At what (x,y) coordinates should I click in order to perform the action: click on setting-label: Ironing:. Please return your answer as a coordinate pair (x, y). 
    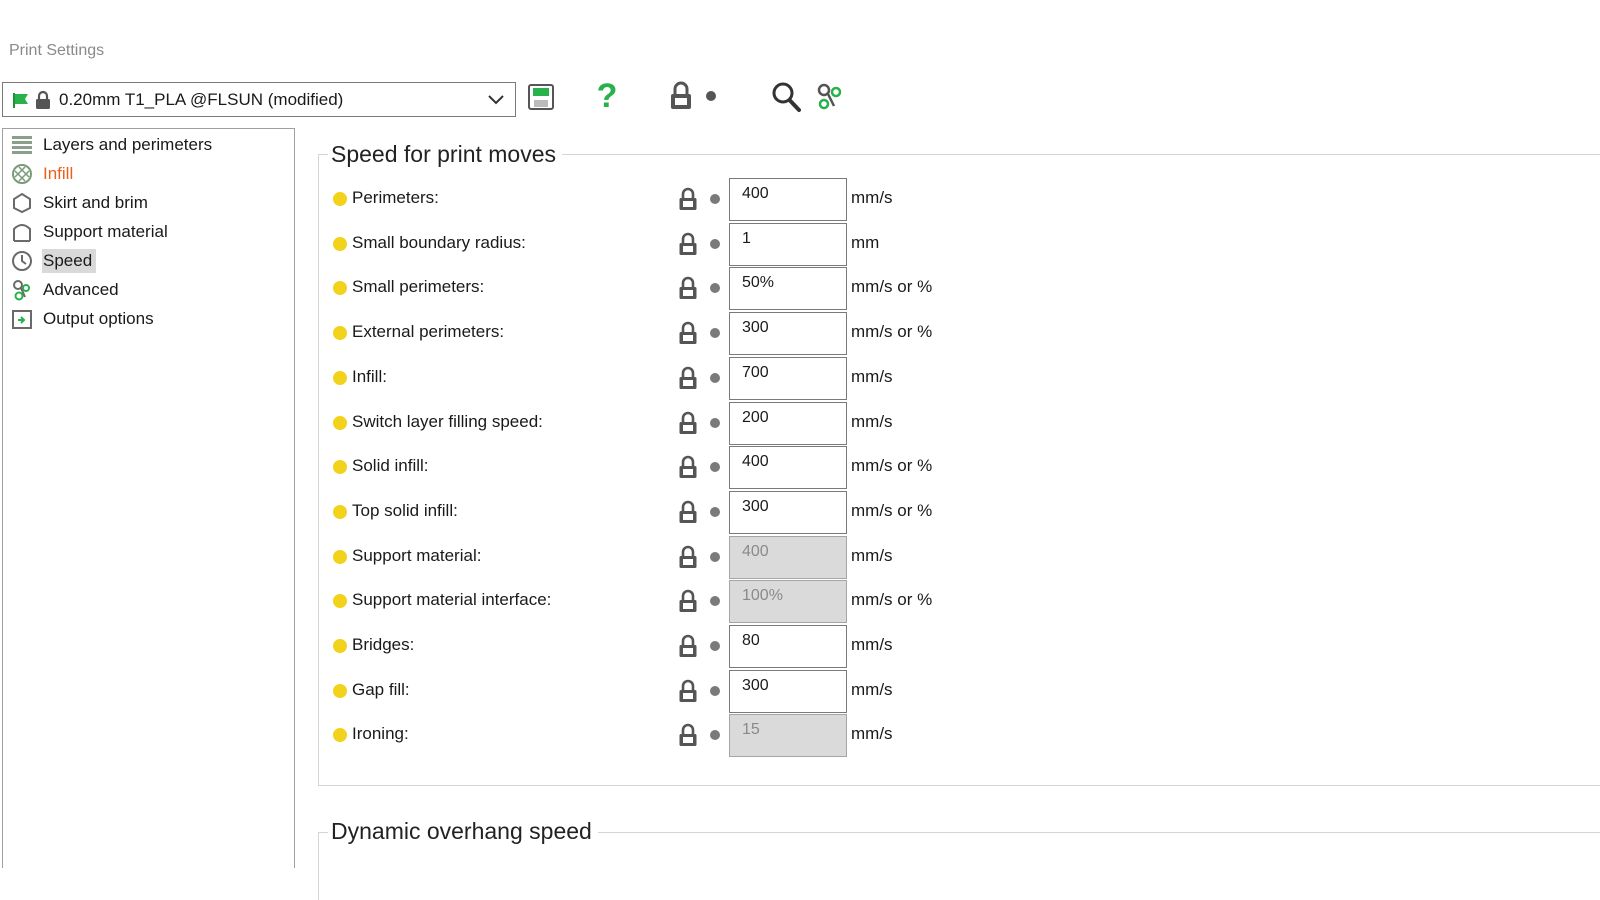
    Looking at the image, I should click on (380, 734).